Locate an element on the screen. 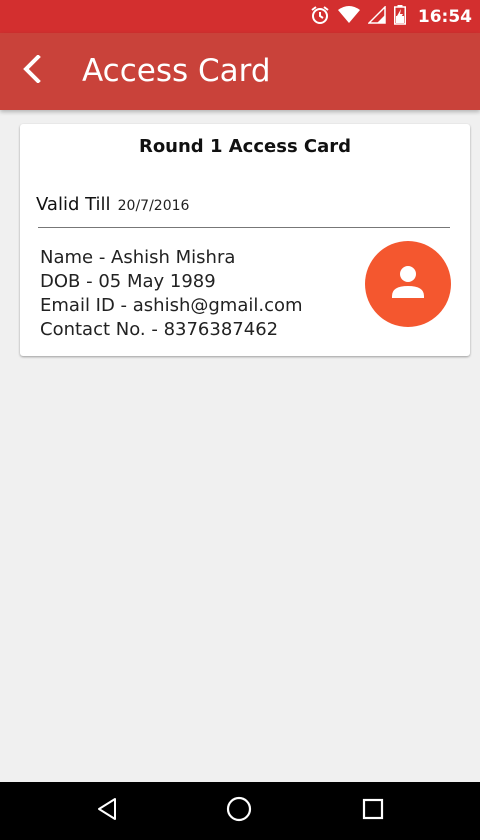 The width and height of the screenshot is (480, 840). valid-till-label: Valid Till is located at coordinates (73, 204).